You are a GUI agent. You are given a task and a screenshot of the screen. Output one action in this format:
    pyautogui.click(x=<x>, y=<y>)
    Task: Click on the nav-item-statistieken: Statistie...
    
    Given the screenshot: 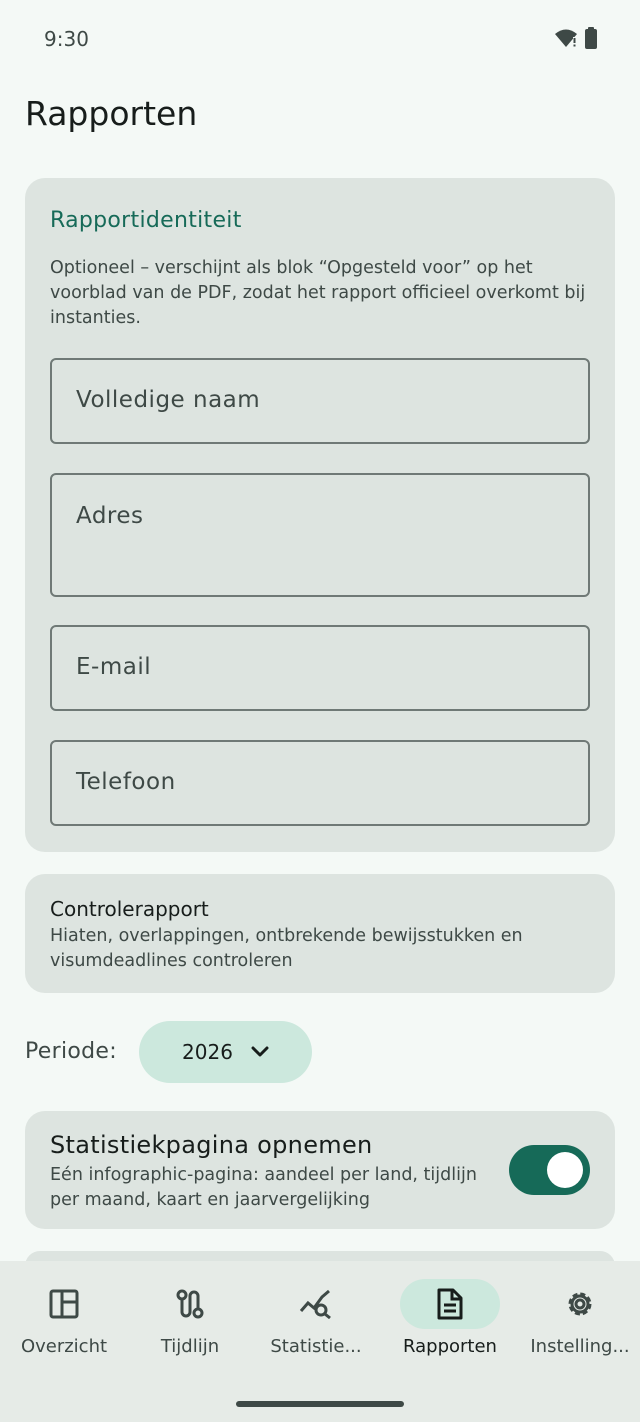 What is the action you would take?
    pyautogui.click(x=316, y=1316)
    